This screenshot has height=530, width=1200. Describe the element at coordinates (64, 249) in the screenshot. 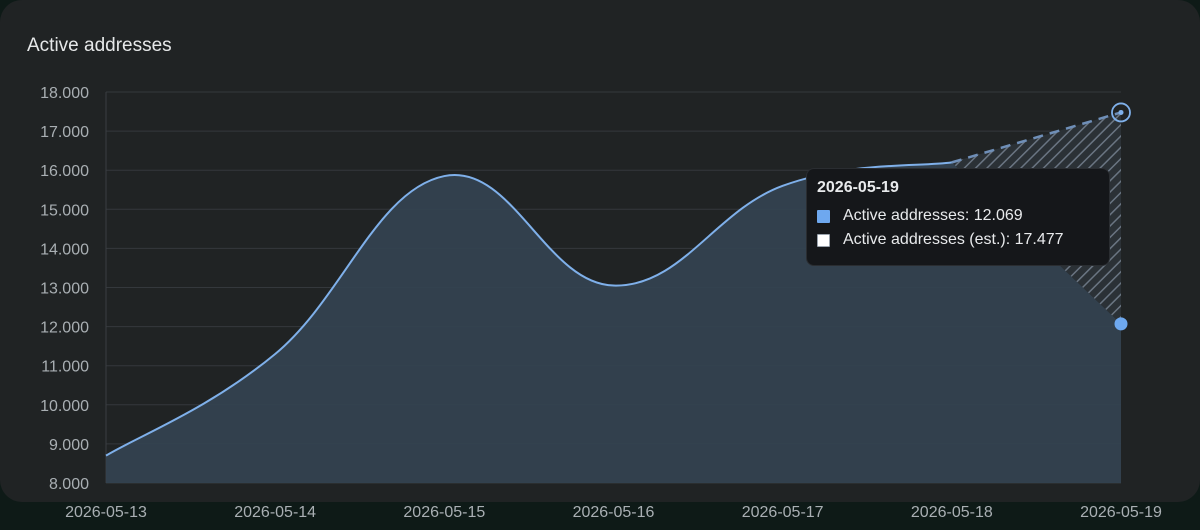

I see `y-tick-label: 14.000` at that location.